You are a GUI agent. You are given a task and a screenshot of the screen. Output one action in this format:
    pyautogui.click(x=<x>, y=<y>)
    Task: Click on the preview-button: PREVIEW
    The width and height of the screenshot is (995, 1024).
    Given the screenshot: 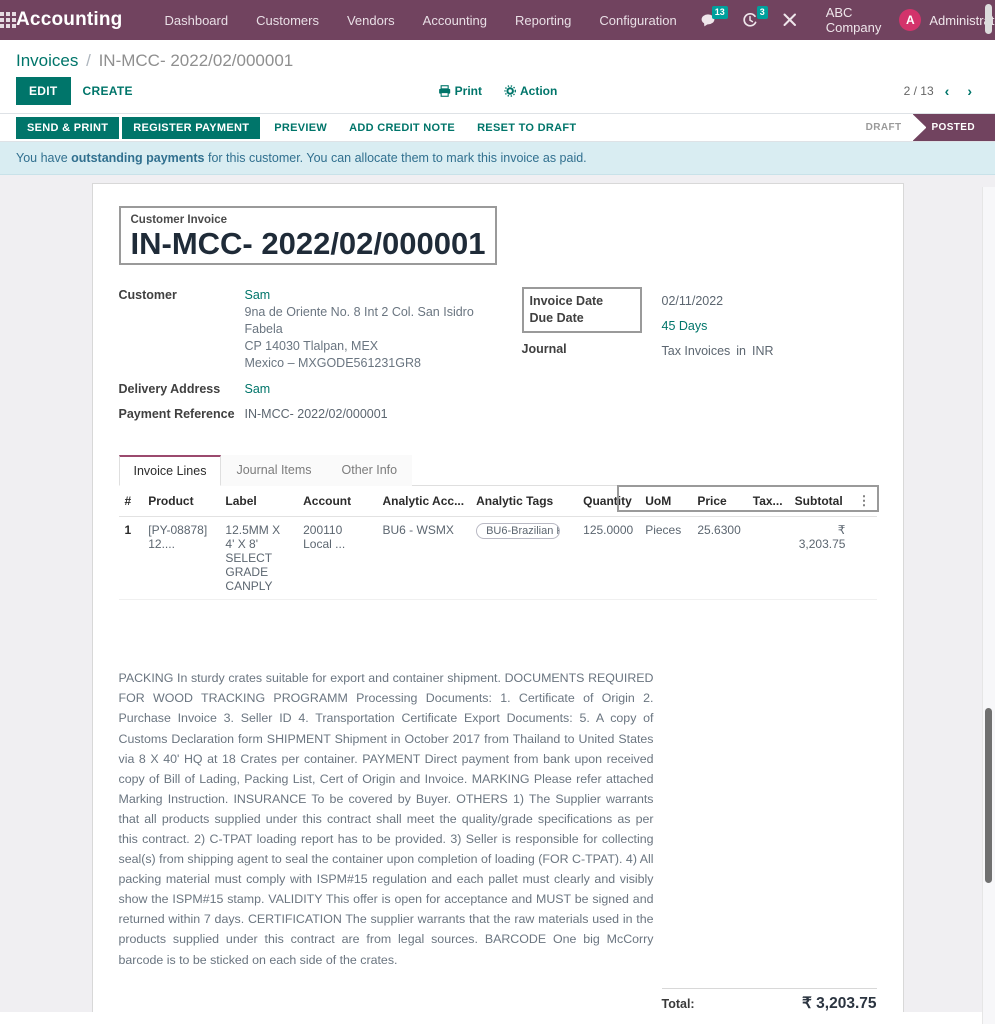 What is the action you would take?
    pyautogui.click(x=300, y=128)
    